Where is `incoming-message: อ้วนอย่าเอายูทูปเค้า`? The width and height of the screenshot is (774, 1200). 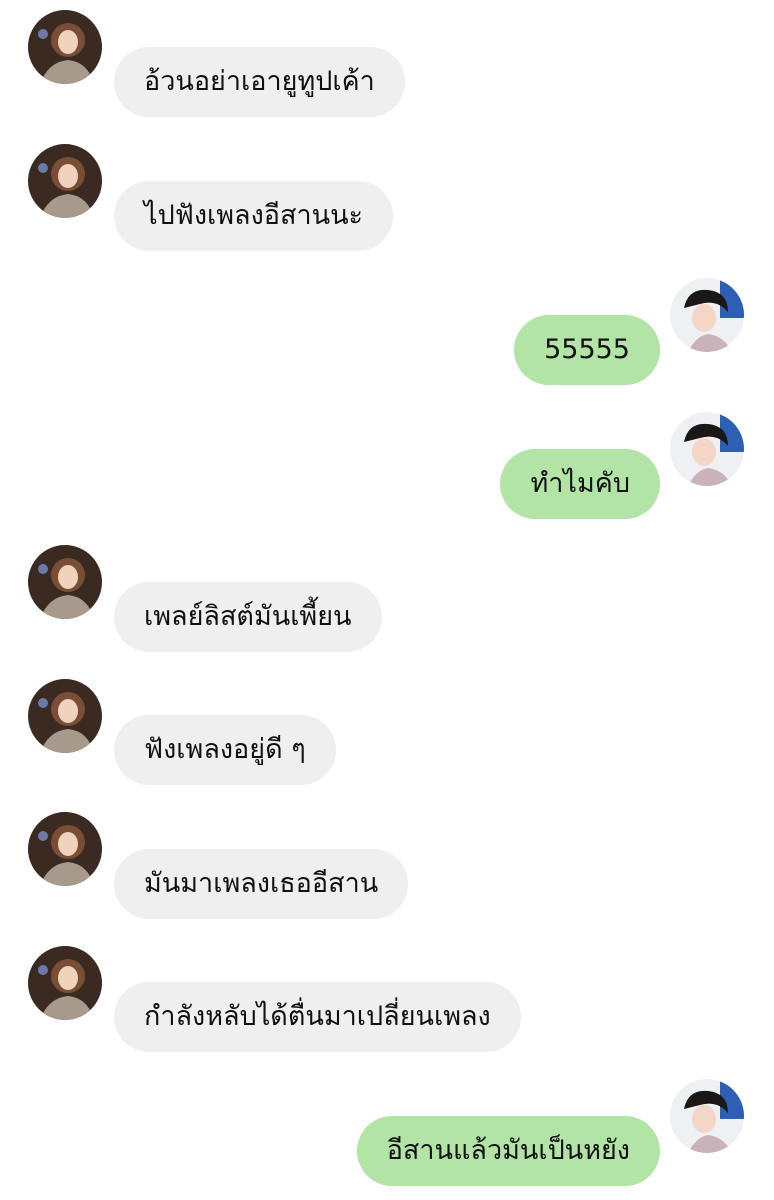 incoming-message: อ้วนอย่าเอายูทูปเค้า is located at coordinates (259, 82).